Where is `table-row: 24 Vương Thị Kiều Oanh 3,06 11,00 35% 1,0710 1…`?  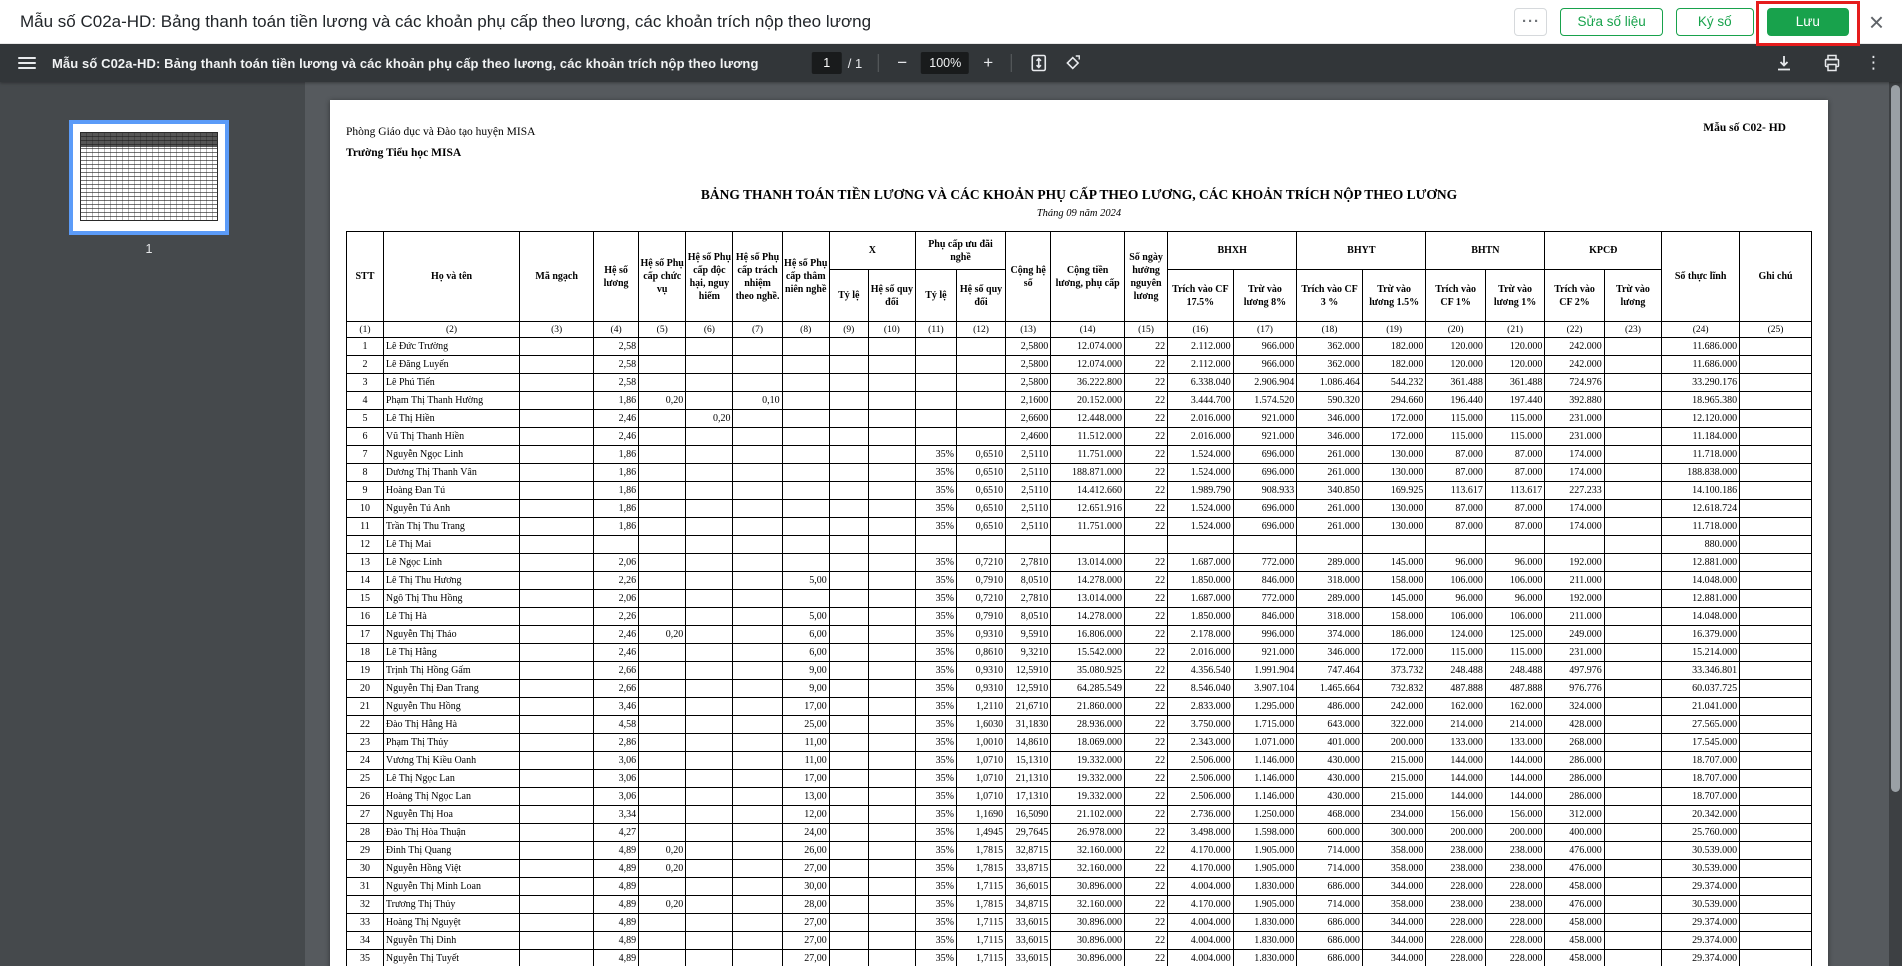
table-row: 24 Vương Thị Kiều Oanh 3,06 11,00 35% 1,0710 1… is located at coordinates (1079, 761).